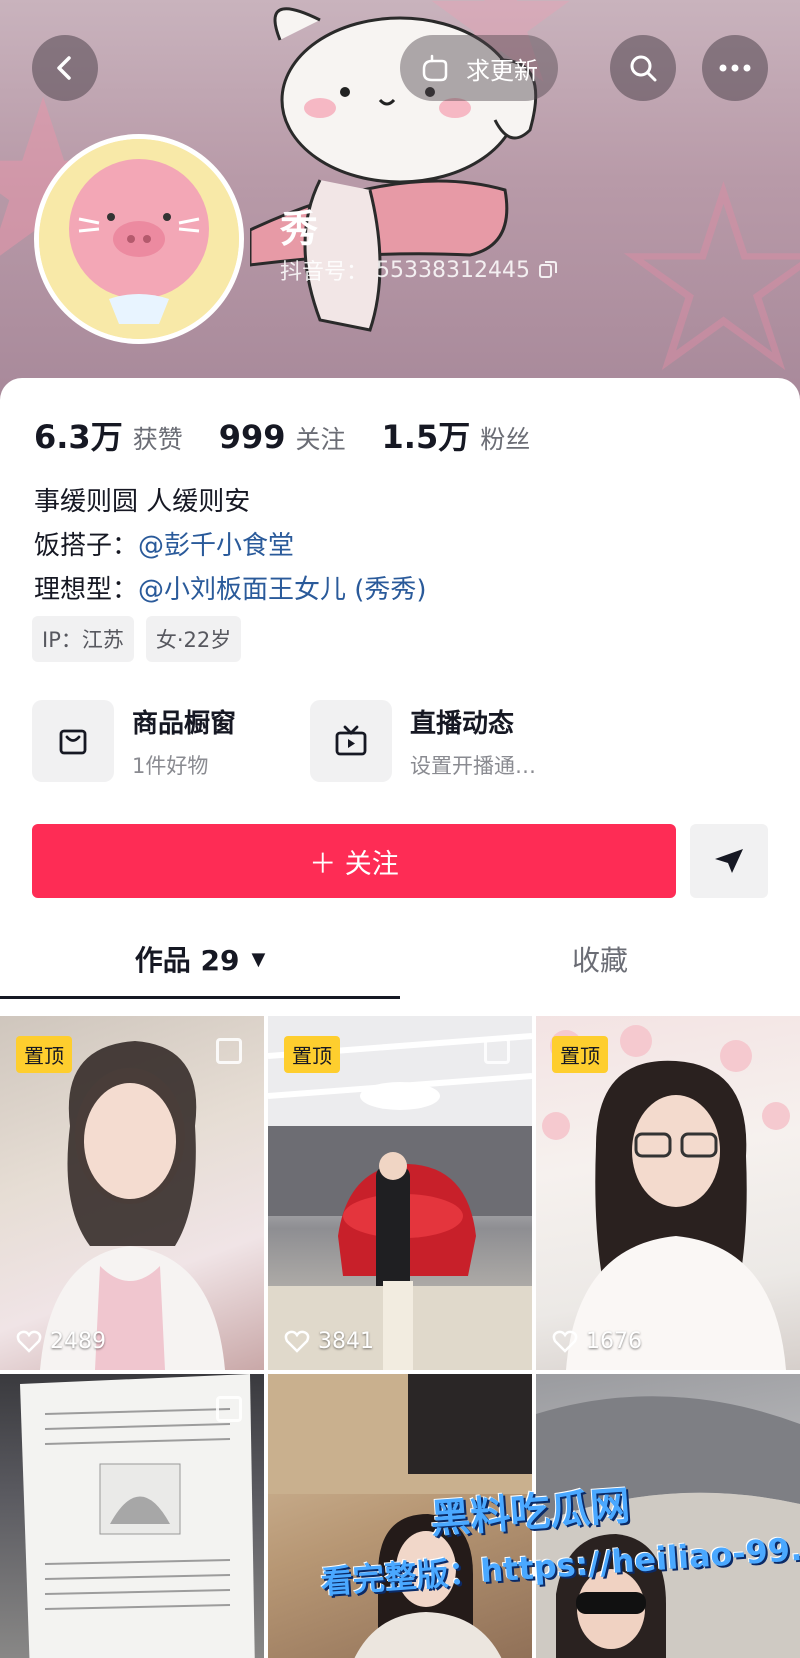 The width and height of the screenshot is (800, 1658). What do you see at coordinates (170, 765) in the screenshot?
I see `feature-subtitle: 1件好物` at bounding box center [170, 765].